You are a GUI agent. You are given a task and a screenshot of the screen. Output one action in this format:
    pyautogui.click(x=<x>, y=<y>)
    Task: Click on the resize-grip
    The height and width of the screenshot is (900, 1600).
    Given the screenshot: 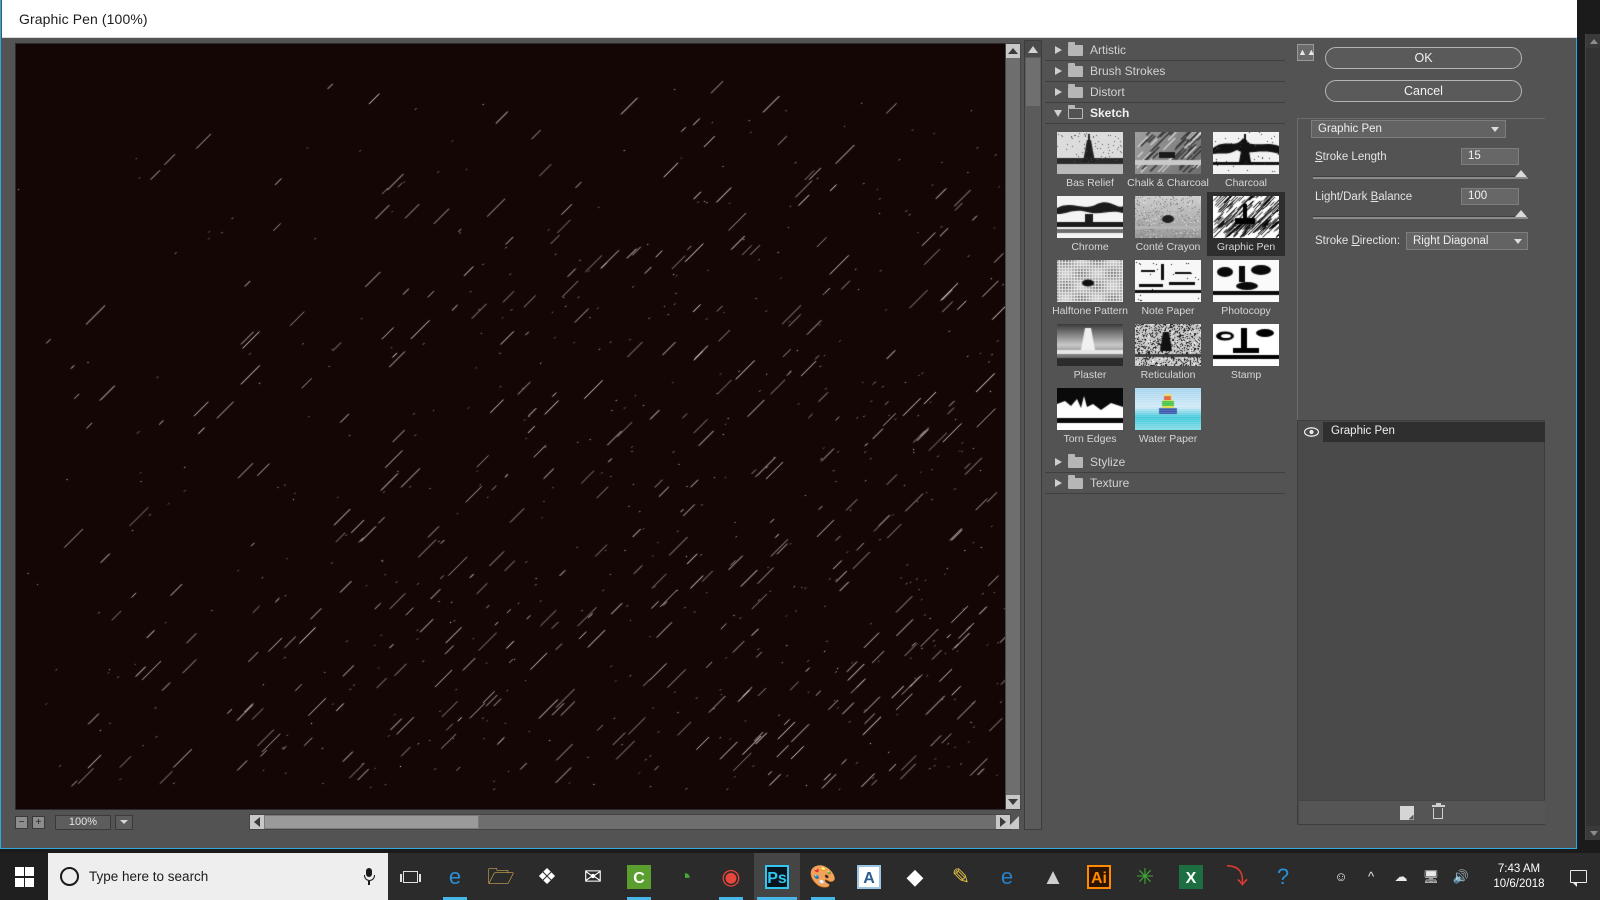 What is the action you would take?
    pyautogui.click(x=1012, y=822)
    